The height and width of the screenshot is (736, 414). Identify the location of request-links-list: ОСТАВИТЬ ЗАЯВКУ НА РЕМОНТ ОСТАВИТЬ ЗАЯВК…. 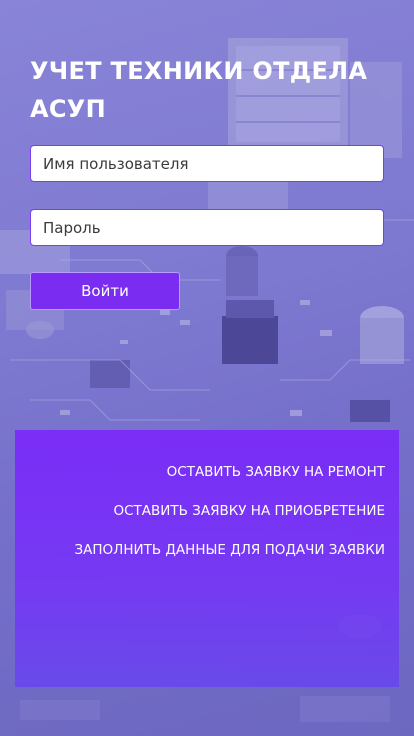
(230, 520).